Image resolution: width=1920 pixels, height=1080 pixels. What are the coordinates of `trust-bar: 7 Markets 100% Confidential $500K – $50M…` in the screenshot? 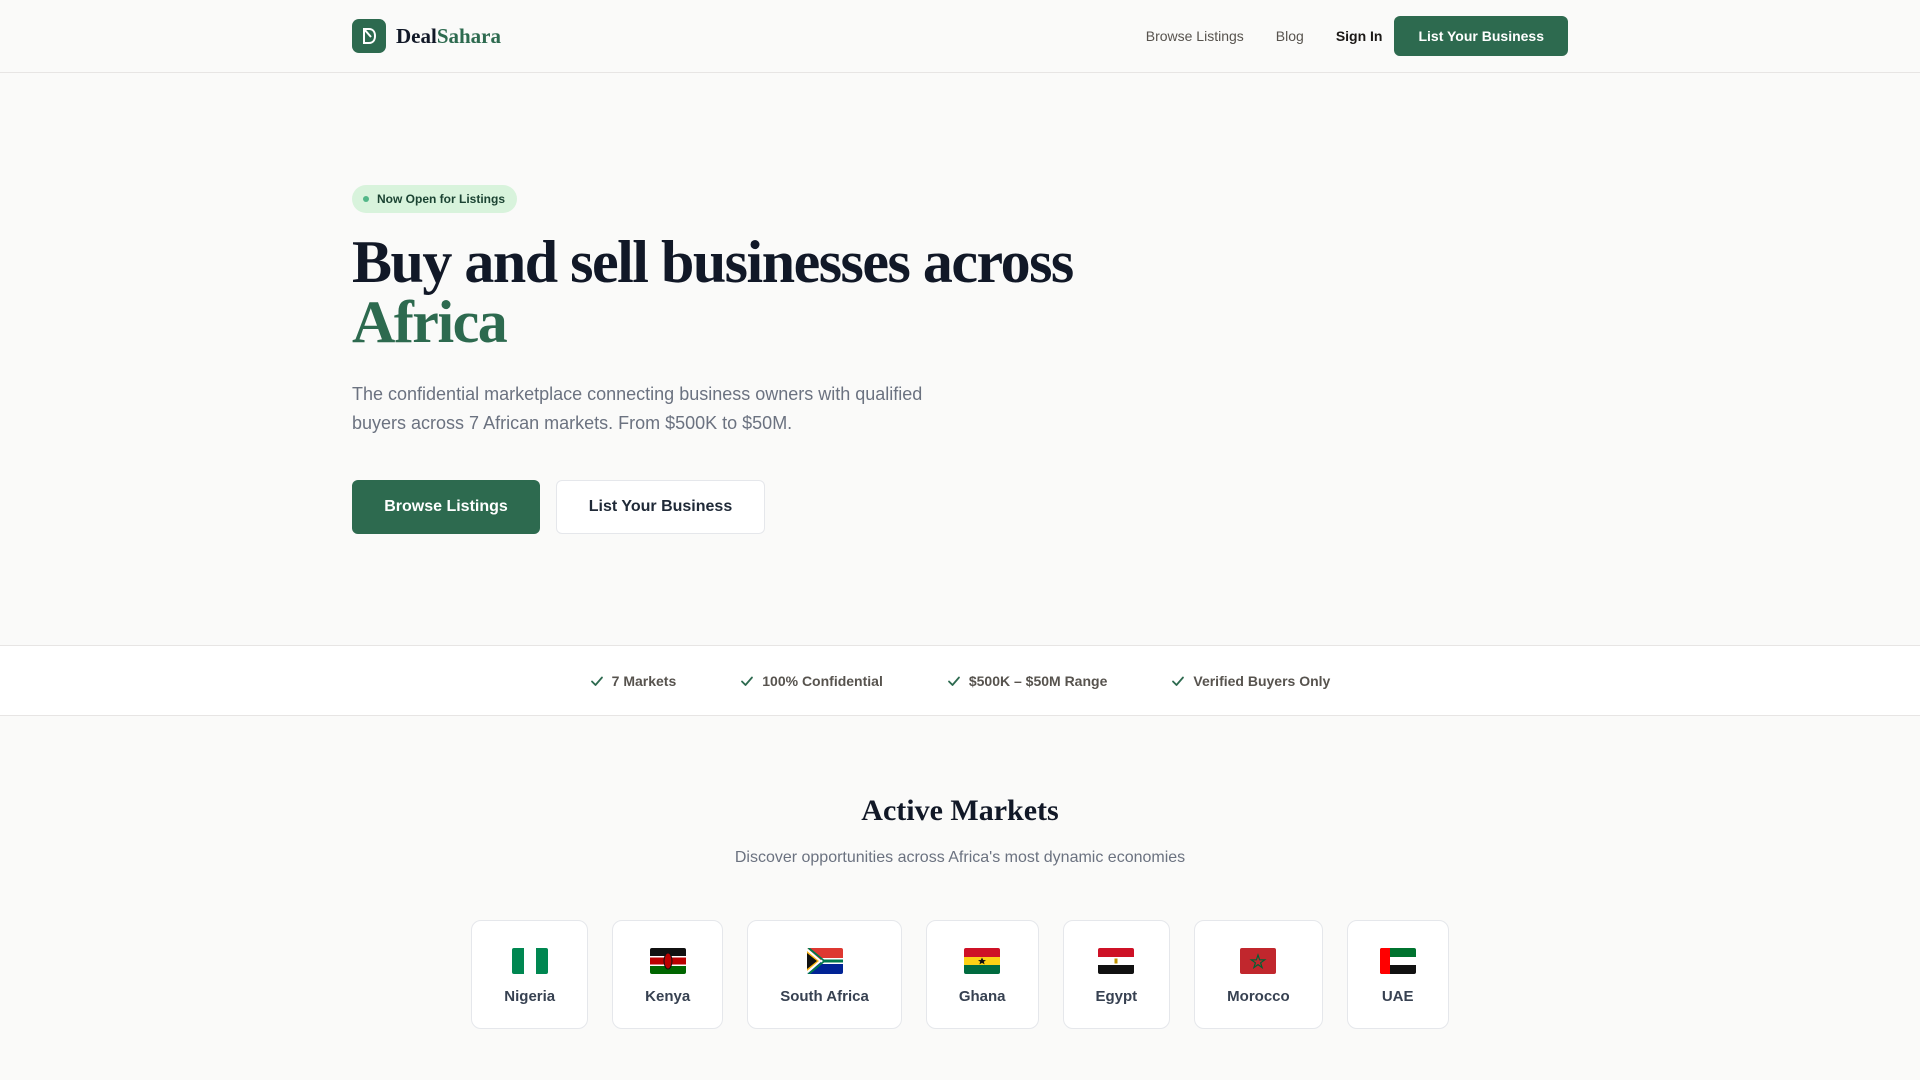 It's located at (960, 680).